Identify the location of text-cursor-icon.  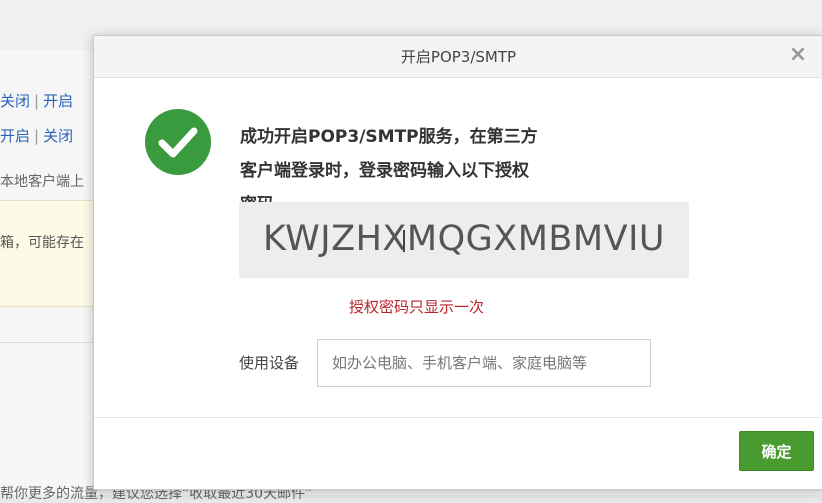
(404, 241).